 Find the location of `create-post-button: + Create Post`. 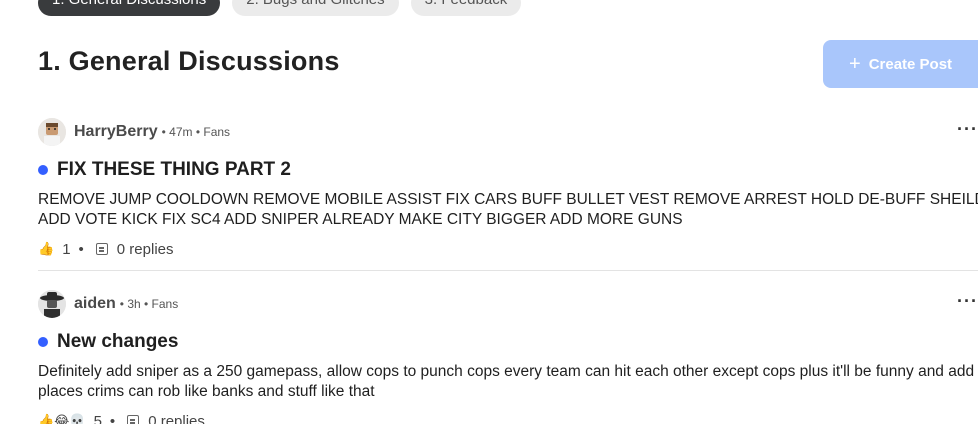

create-post-button: + Create Post is located at coordinates (900, 64).